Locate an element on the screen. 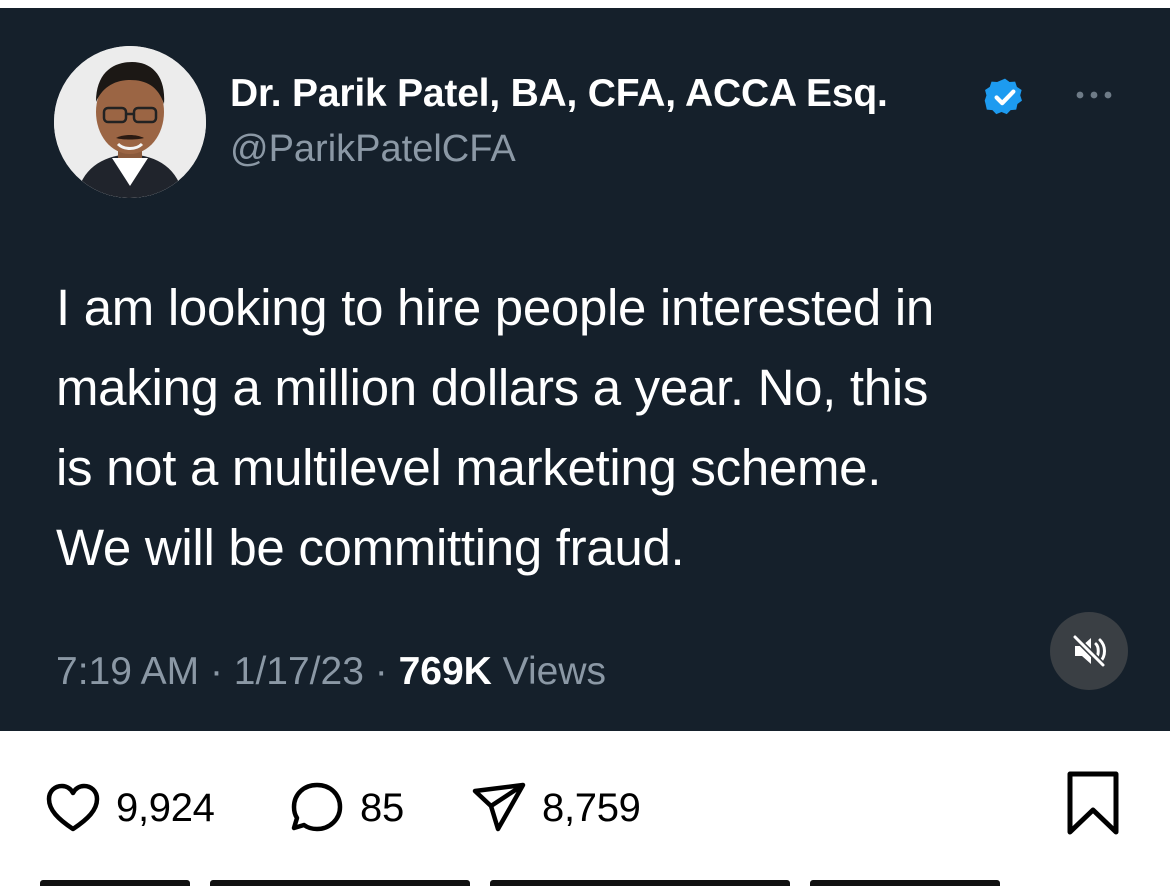  verified-badge-icon is located at coordinates (1003, 96).